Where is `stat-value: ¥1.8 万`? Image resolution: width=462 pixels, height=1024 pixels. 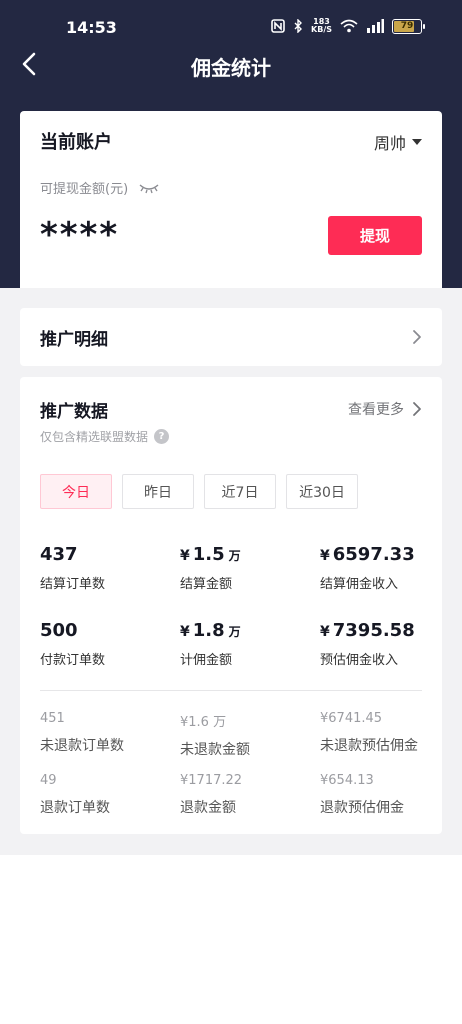 stat-value: ¥1.8 万 is located at coordinates (210, 630).